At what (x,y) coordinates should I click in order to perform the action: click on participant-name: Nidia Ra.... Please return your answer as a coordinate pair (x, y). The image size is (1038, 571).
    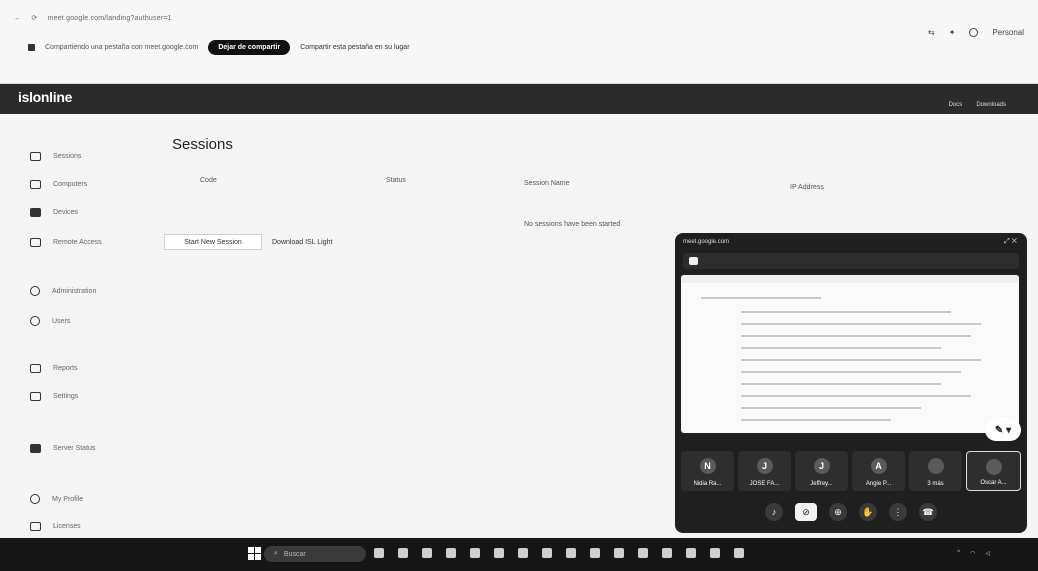
    Looking at the image, I should click on (707, 484).